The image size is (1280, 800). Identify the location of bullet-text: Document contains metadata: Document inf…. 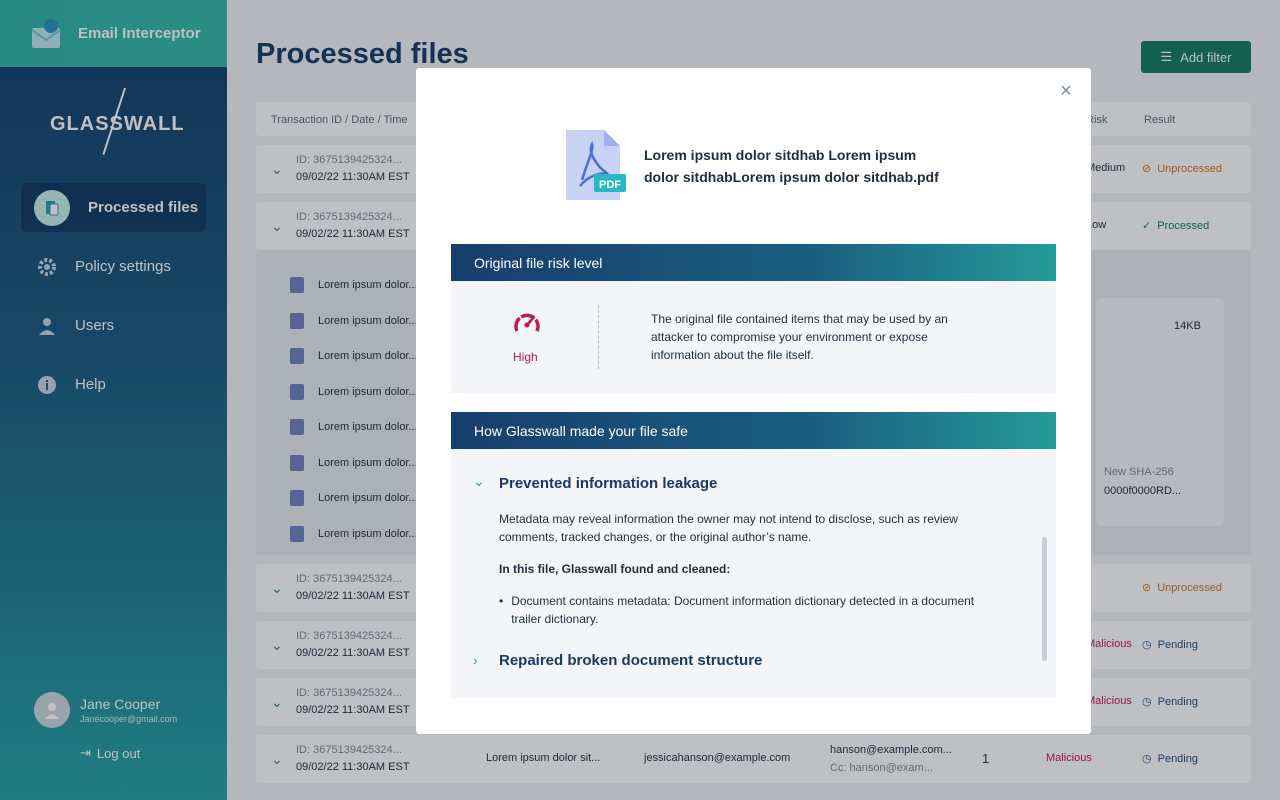
(743, 610).